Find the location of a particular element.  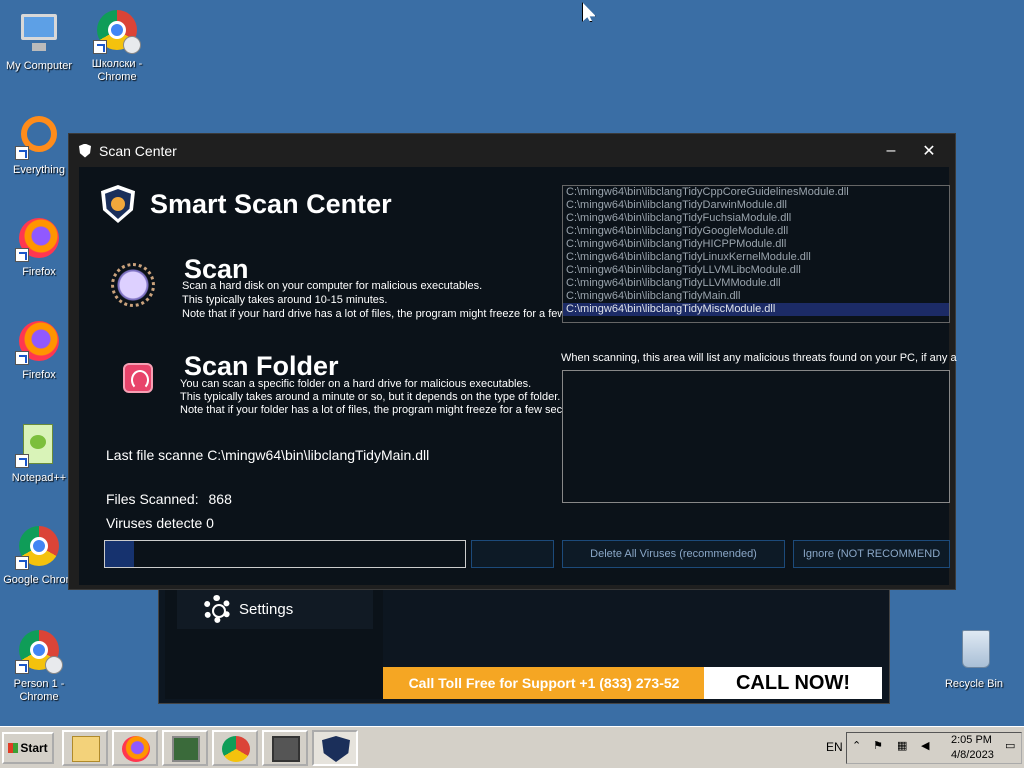

taskbar-chrome is located at coordinates (235, 748).